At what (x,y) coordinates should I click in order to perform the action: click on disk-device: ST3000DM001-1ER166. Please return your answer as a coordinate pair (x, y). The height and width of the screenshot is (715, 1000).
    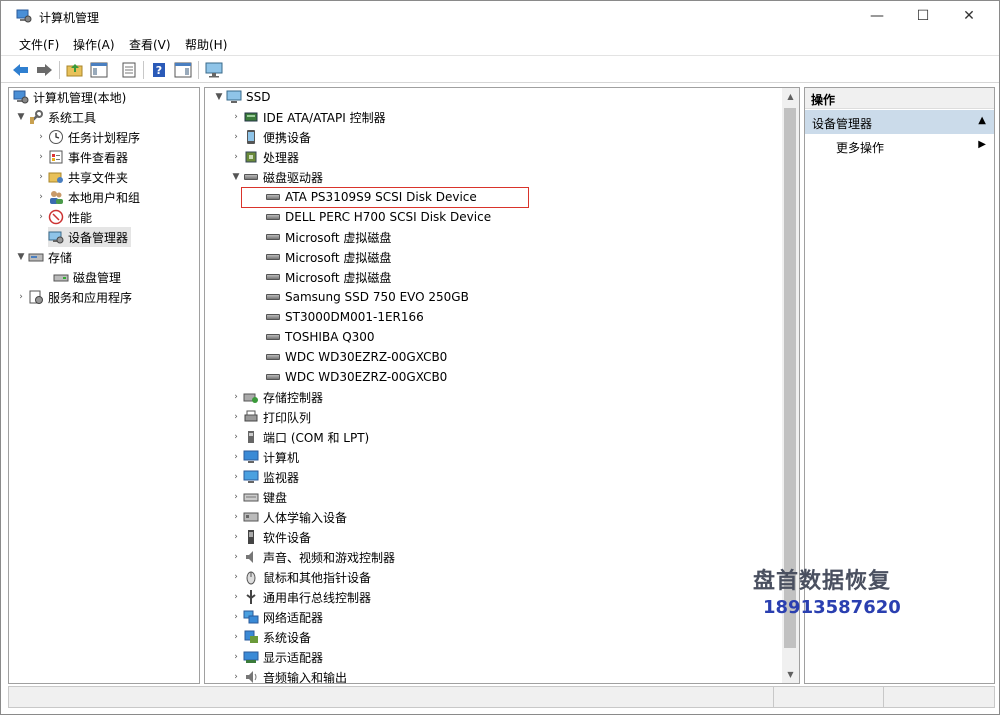
    Looking at the image, I should click on (344, 317).